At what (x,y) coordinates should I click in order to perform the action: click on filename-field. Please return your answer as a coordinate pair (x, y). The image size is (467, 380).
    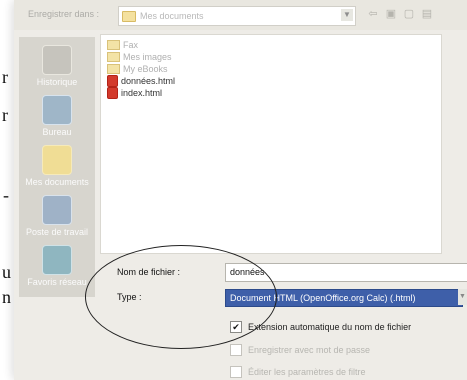
    Looking at the image, I should click on (346, 272).